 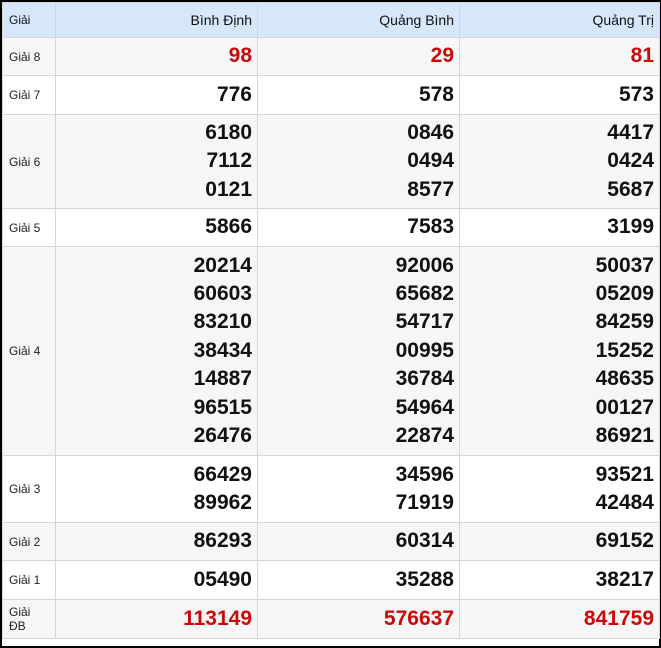 What do you see at coordinates (424, 379) in the screenshot?
I see `prize-number: 36784` at bounding box center [424, 379].